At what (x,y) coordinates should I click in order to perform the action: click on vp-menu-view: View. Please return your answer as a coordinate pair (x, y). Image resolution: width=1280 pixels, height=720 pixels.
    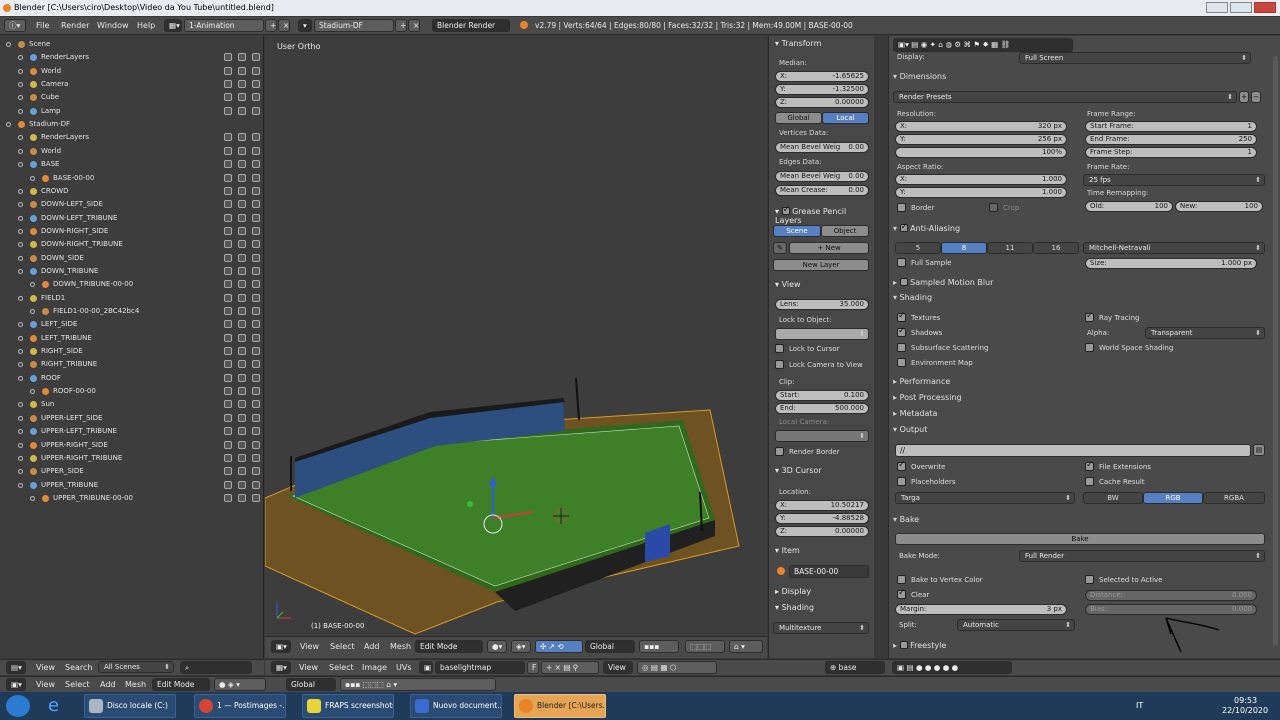
    Looking at the image, I should click on (309, 646).